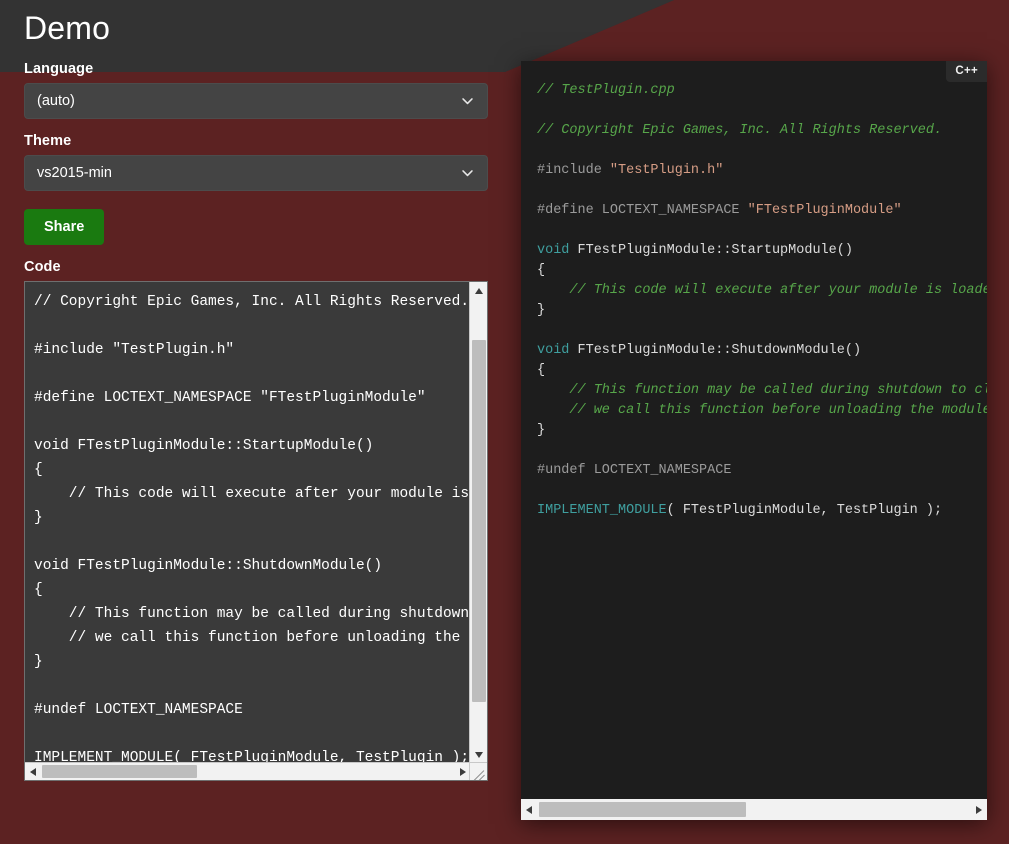 Image resolution: width=1009 pixels, height=844 pixels. What do you see at coordinates (642, 809) in the screenshot?
I see `preview-scrollbar-thumb` at bounding box center [642, 809].